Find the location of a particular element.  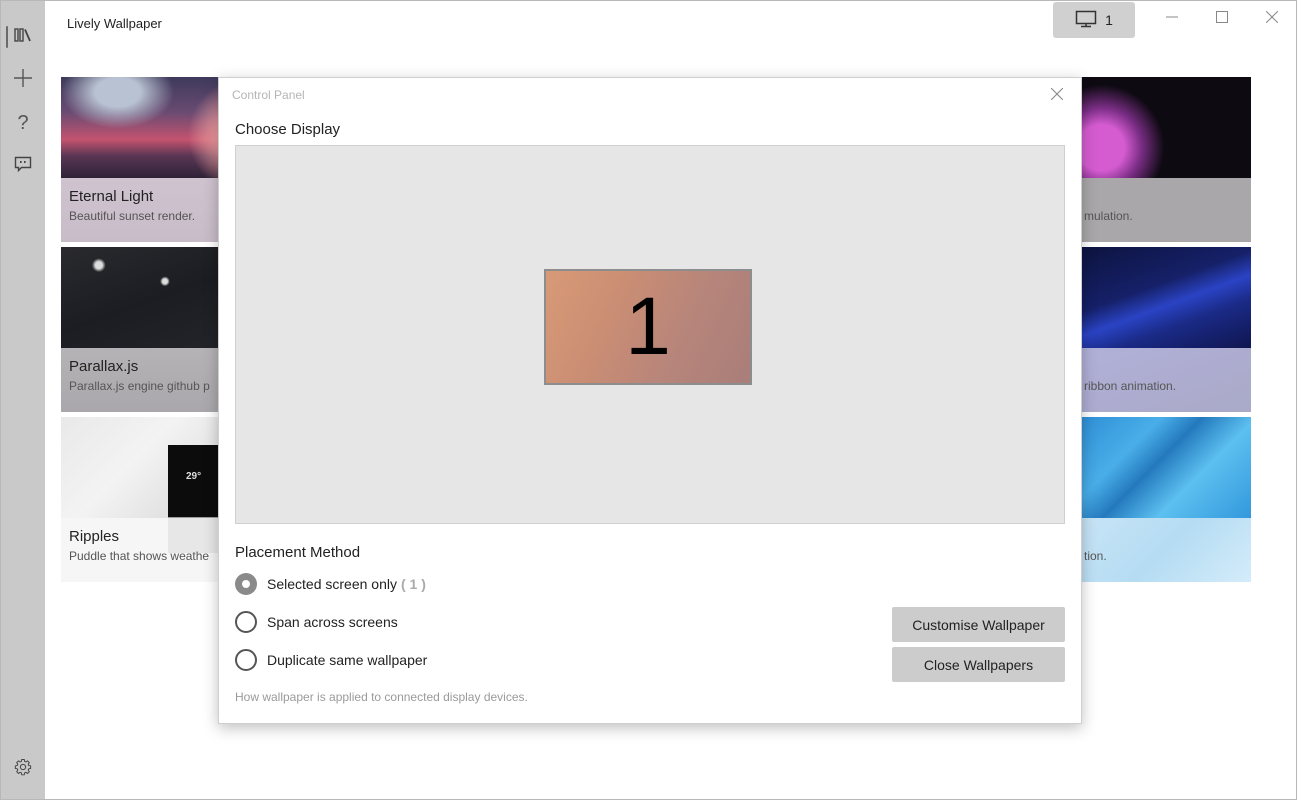

wallpaper-card: ribbon animation. is located at coordinates (1166, 329).